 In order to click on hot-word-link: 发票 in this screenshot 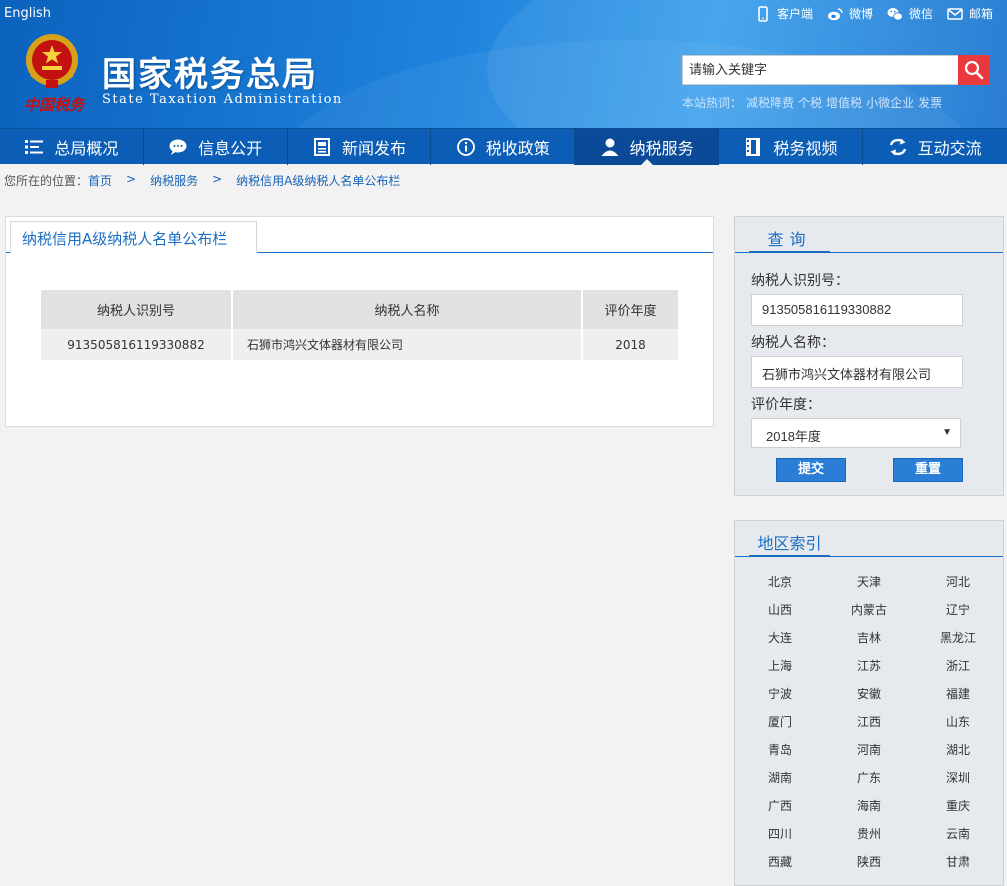, I will do `click(930, 102)`.